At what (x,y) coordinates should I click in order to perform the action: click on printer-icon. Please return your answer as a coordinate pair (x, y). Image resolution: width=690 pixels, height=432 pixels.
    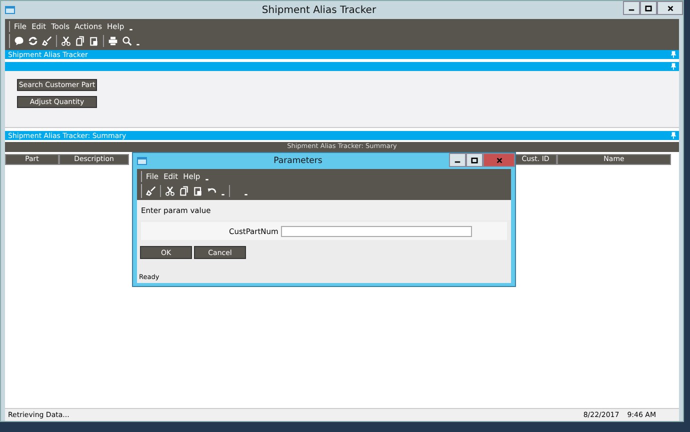
    Looking at the image, I should click on (113, 41).